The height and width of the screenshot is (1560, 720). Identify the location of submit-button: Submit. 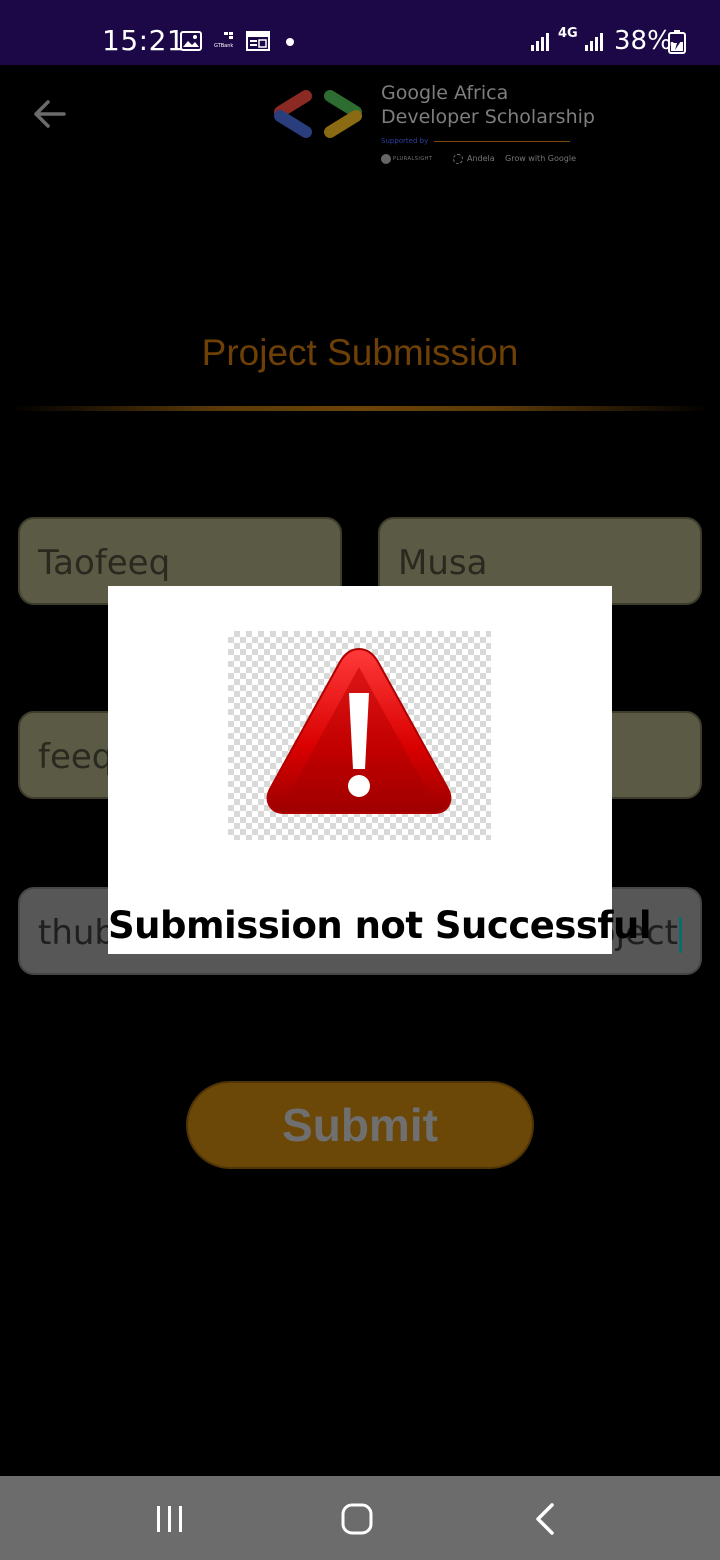
(360, 1125).